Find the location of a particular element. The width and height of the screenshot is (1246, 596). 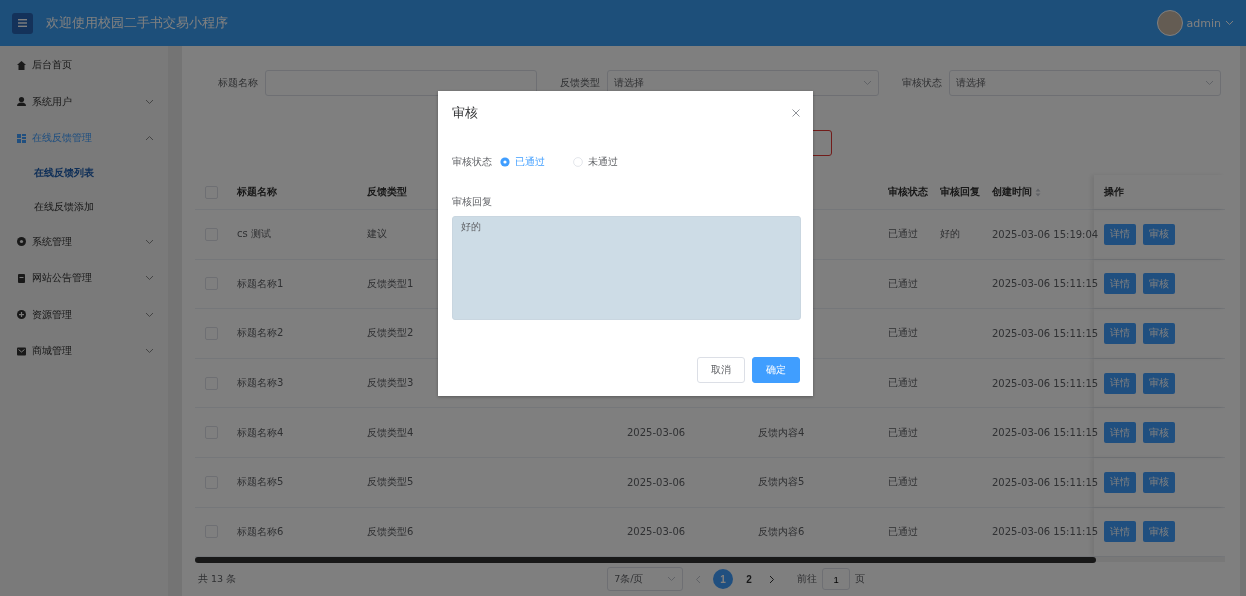

table-cell: 反馈类型6 is located at coordinates (390, 531).